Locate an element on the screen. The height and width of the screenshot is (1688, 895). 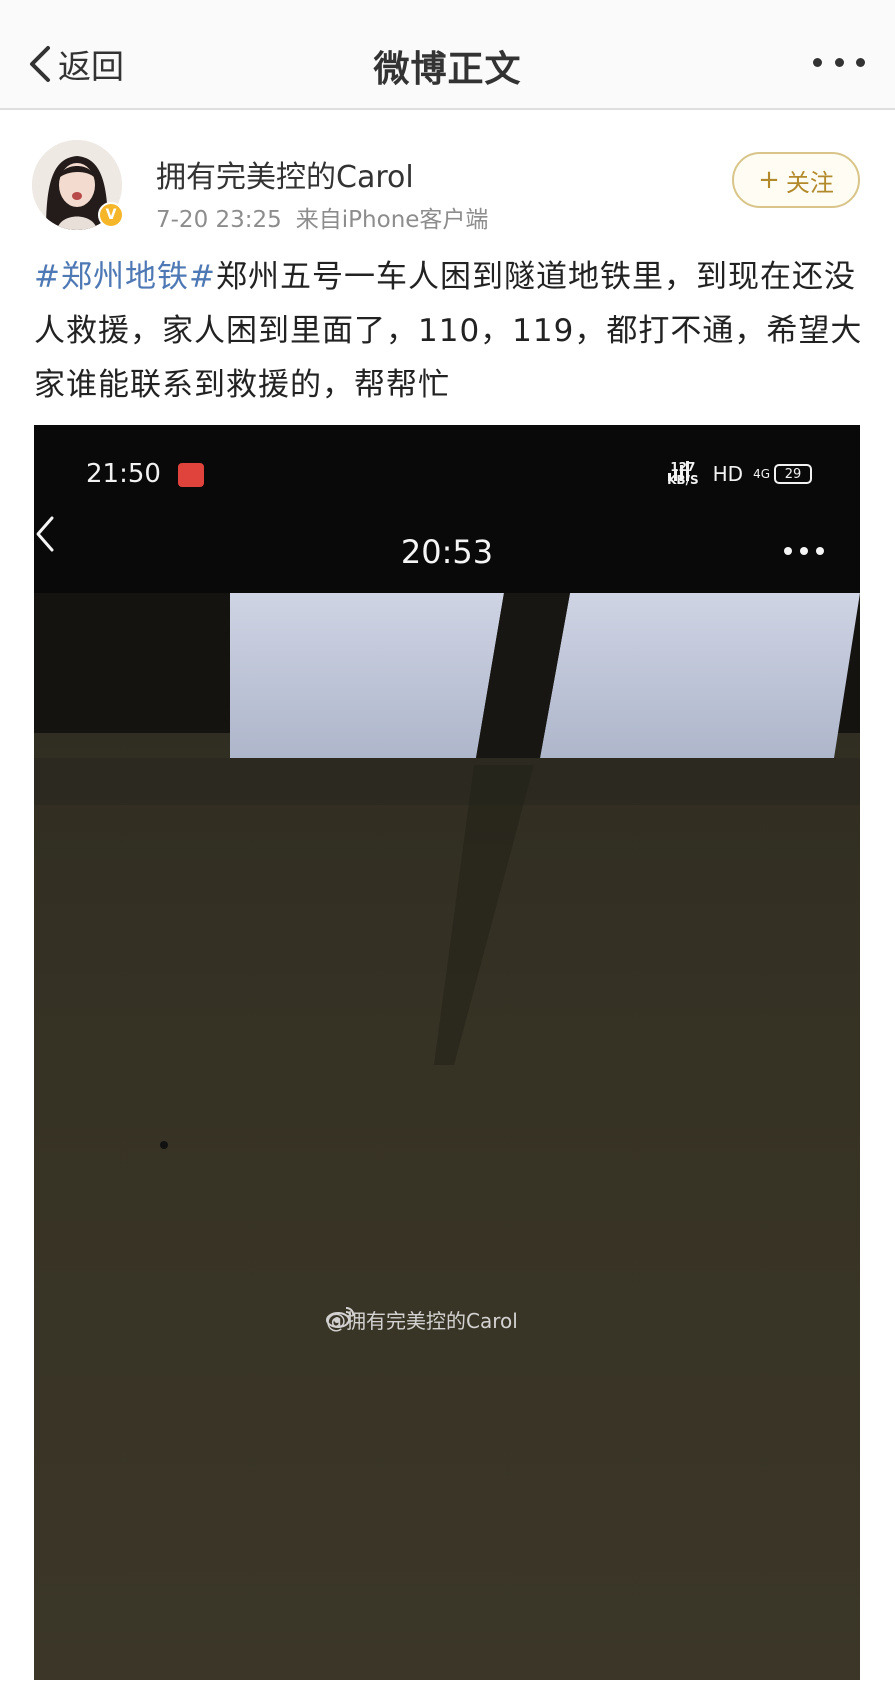
post-meta: 7-20 23:25 来自iPhone客户端 is located at coordinates (322, 217).